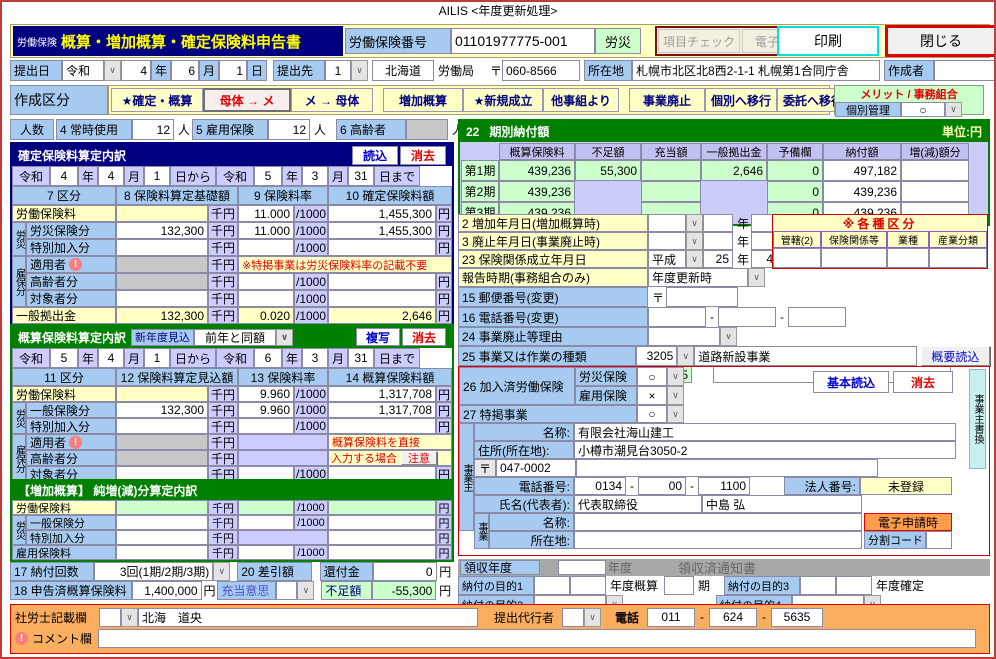  I want to click on tab-tajikumi-yori: 他事組より, so click(581, 100).